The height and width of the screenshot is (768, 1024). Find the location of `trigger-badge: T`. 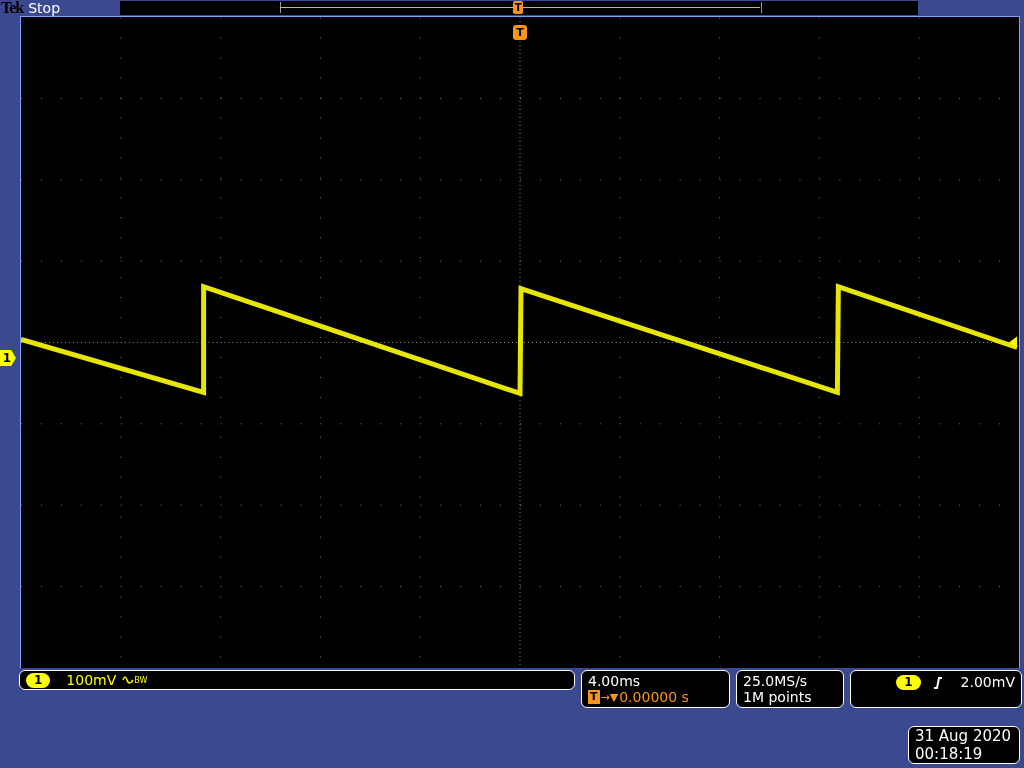

trigger-badge: T is located at coordinates (594, 697).